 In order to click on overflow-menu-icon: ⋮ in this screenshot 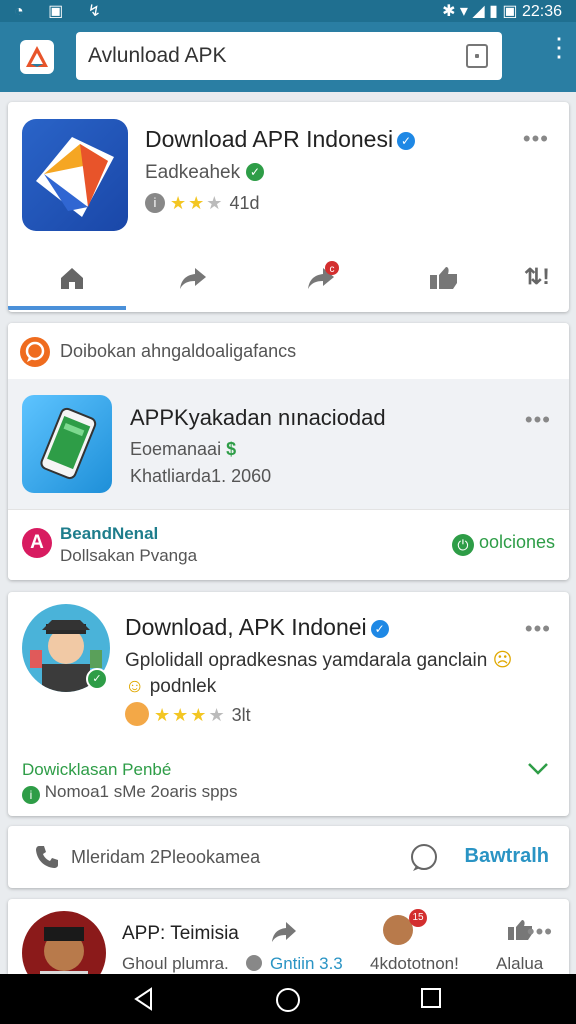, I will do `click(559, 53)`.